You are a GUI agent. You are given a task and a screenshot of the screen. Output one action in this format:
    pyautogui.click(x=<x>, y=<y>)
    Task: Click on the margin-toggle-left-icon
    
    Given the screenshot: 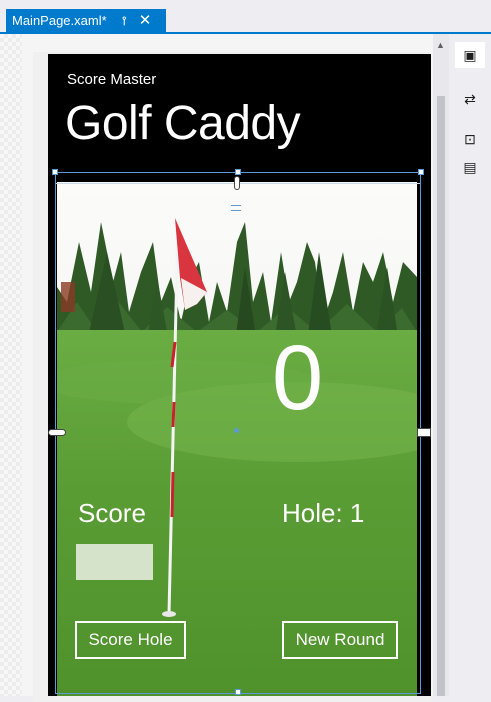 What is the action you would take?
    pyautogui.click(x=57, y=432)
    